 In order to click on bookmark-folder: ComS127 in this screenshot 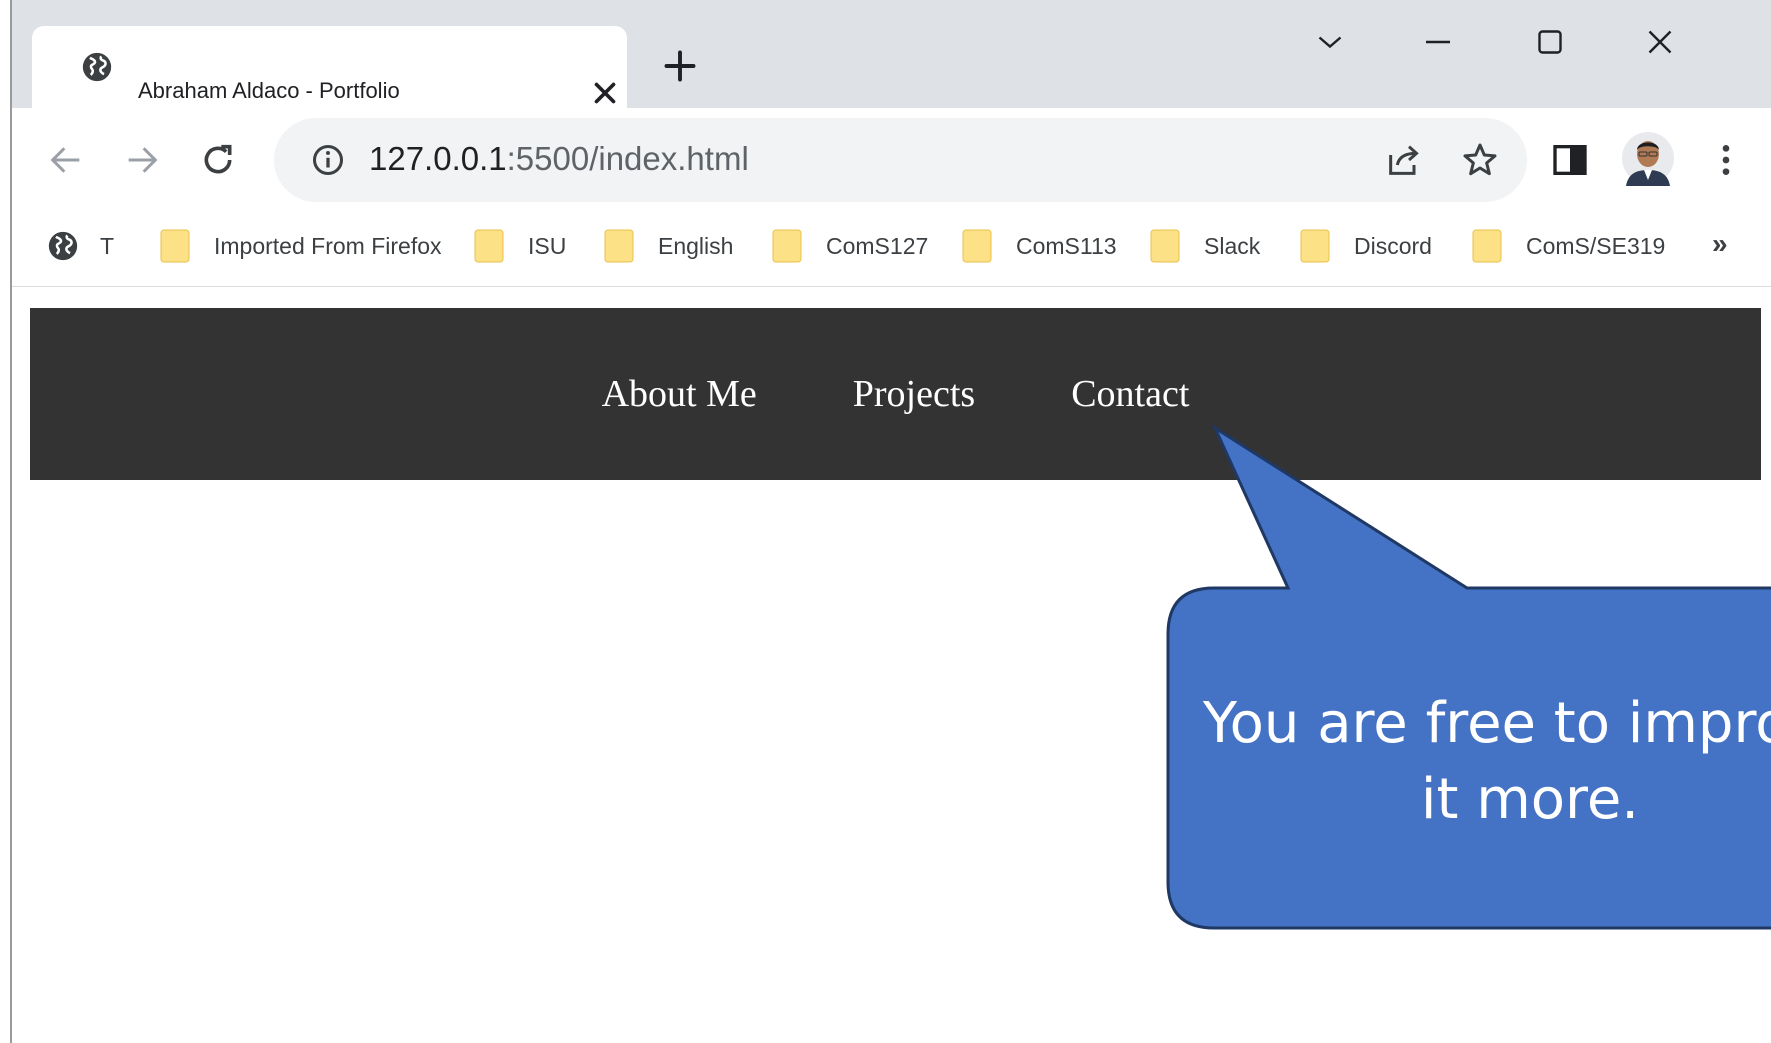, I will do `click(850, 246)`.